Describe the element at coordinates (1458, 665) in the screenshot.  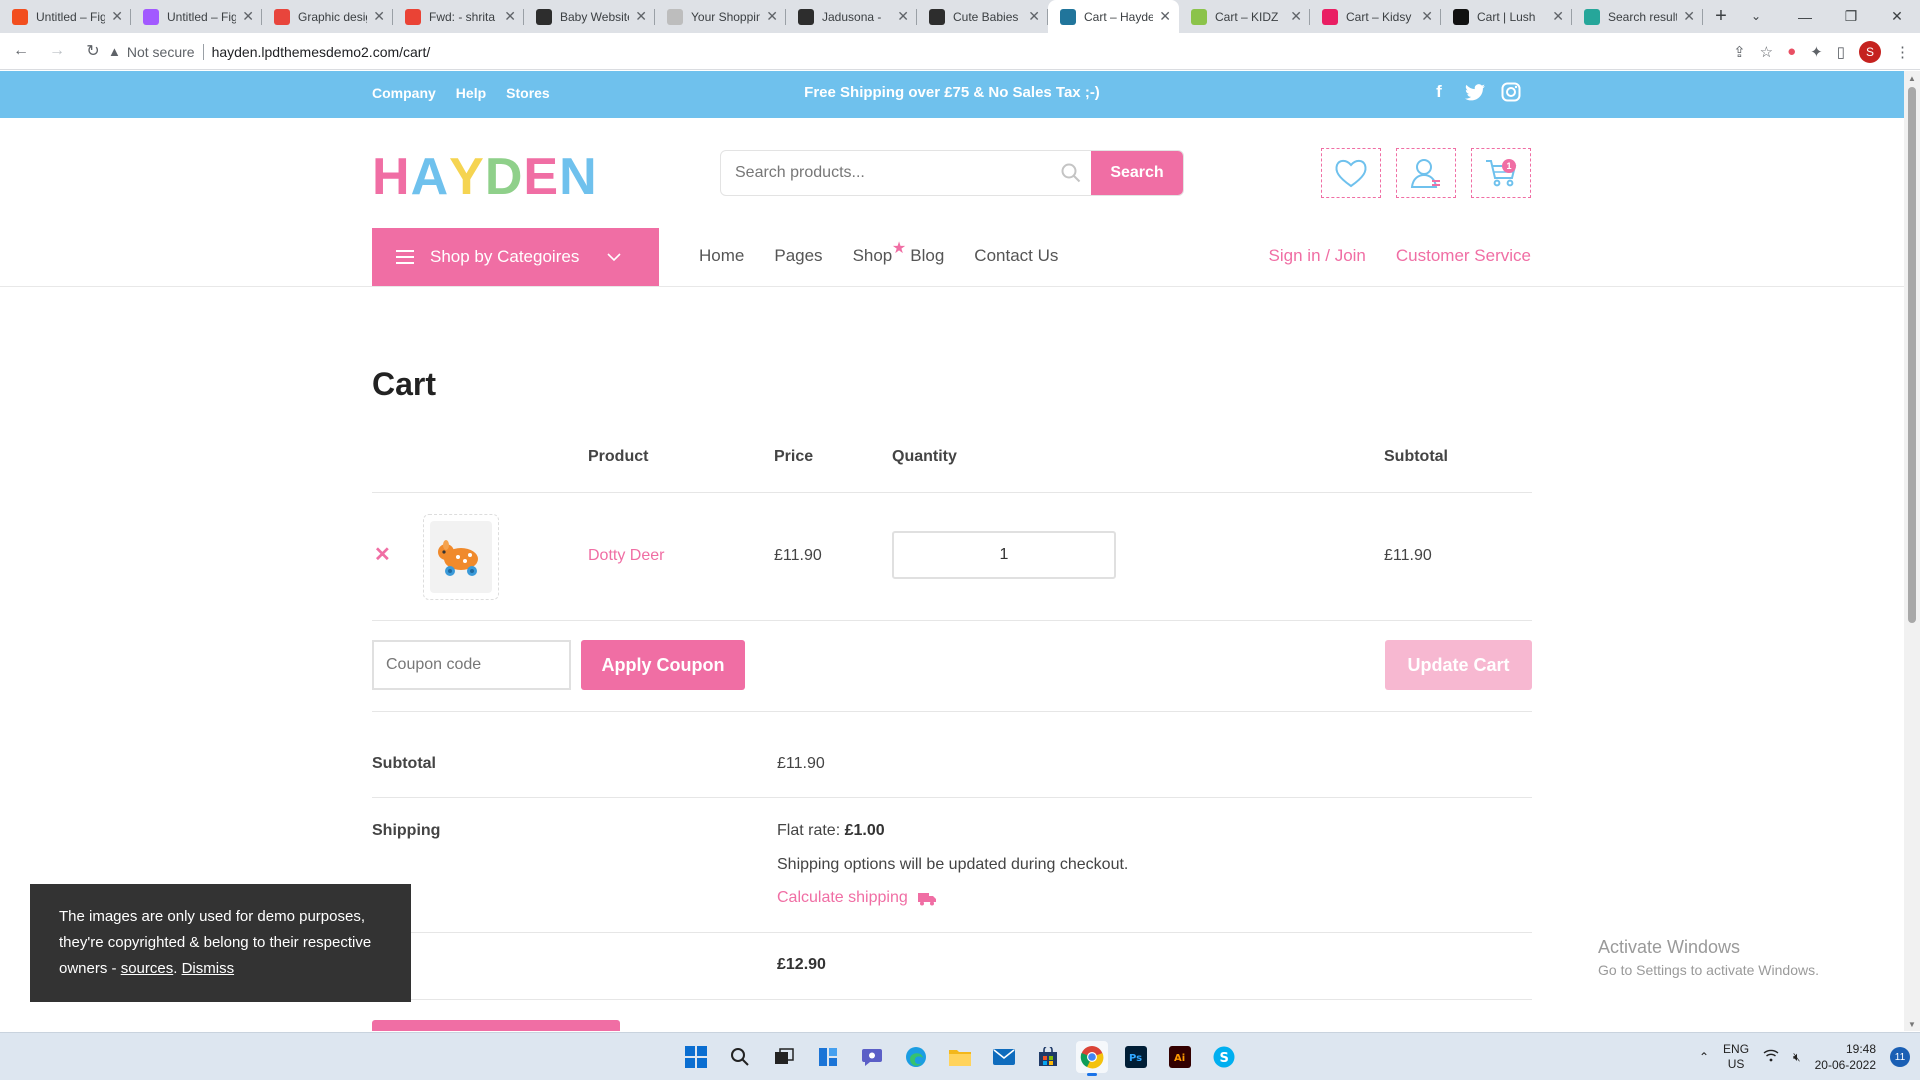
I see `update-cart-button: Update Cart` at that location.